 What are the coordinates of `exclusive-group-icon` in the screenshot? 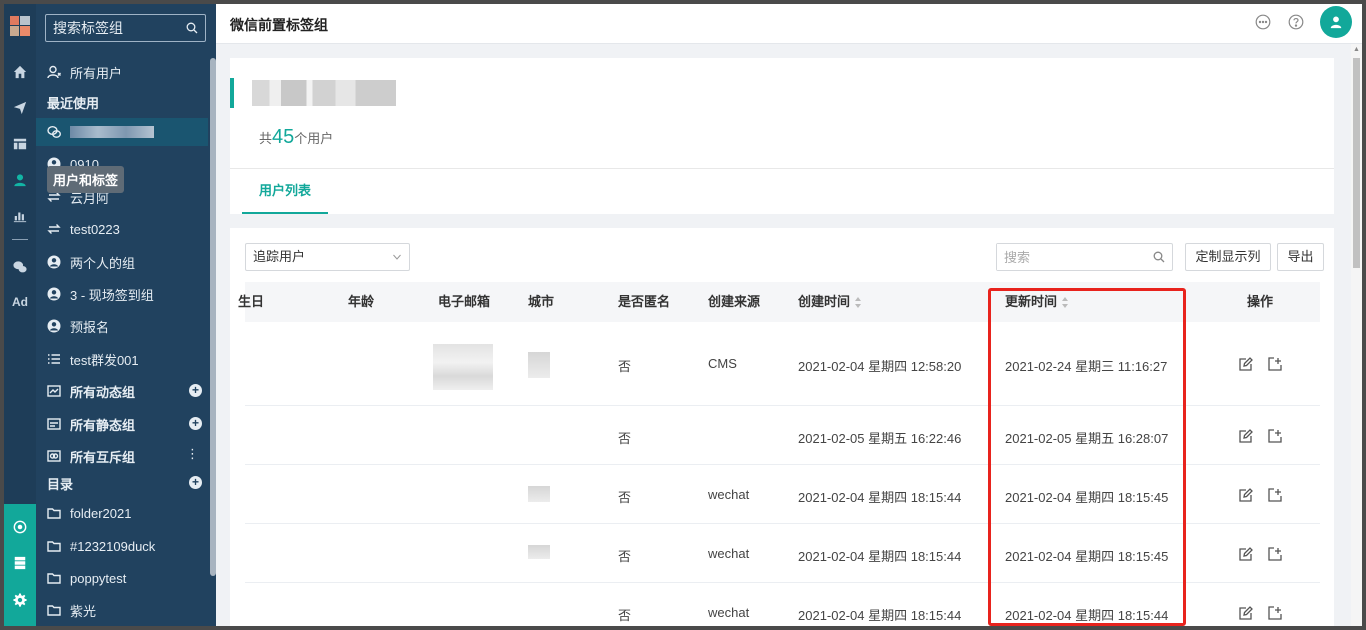 It's located at (54, 456).